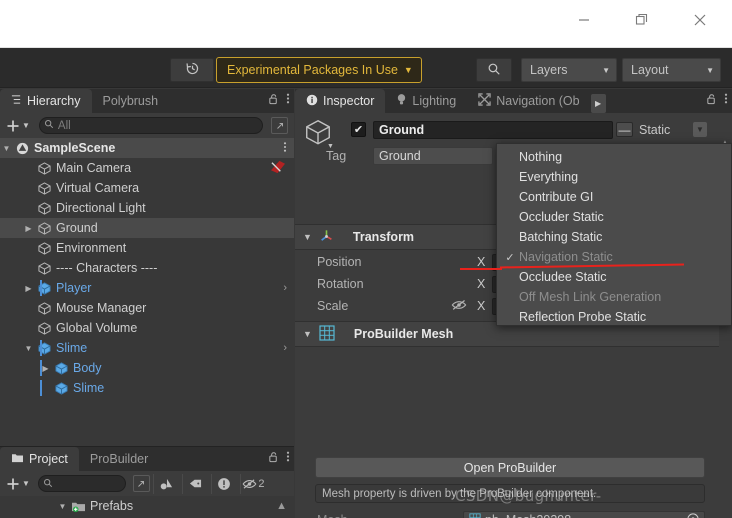 This screenshot has height=518, width=732. What do you see at coordinates (150, 125) in the screenshot?
I see `hierarchy-search-input: All` at bounding box center [150, 125].